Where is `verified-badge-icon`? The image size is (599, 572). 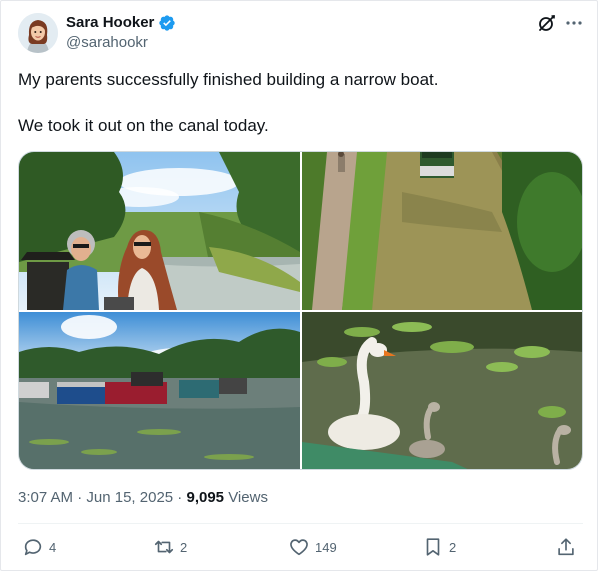 verified-badge-icon is located at coordinates (167, 23).